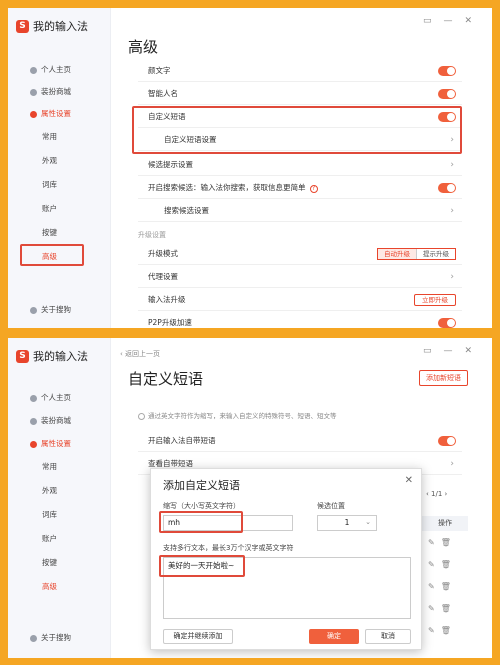 This screenshot has width=500, height=665. What do you see at coordinates (300, 165) in the screenshot?
I see `row-candidate-hint: 候选提示设置 ›` at bounding box center [300, 165].